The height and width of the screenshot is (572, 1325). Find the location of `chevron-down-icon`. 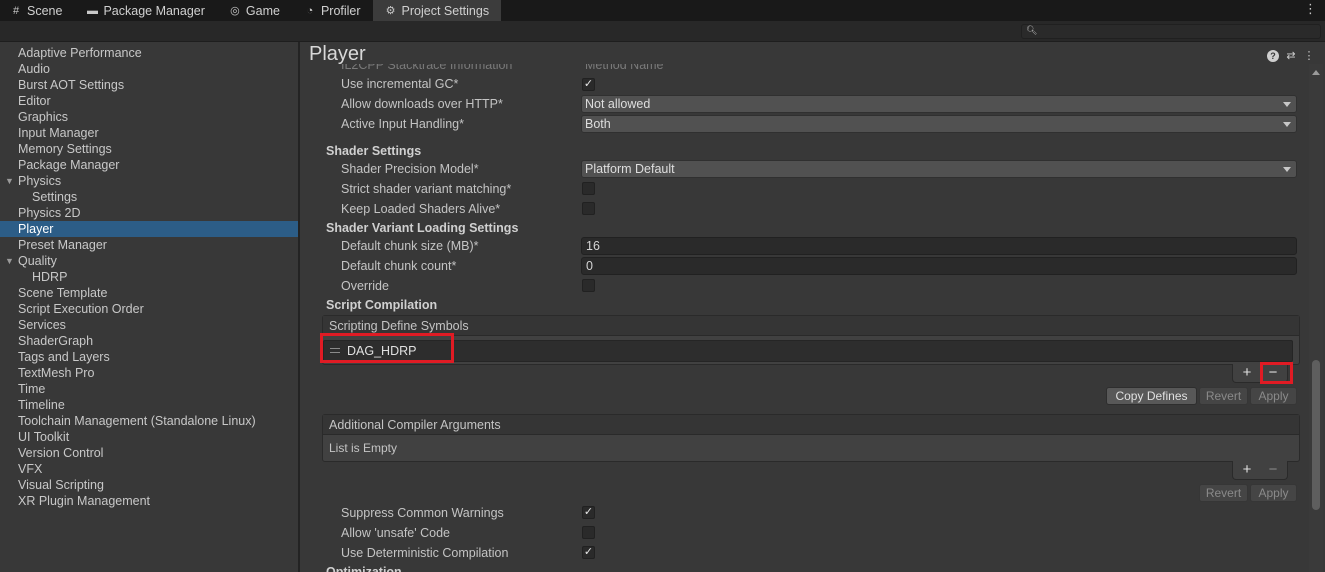

chevron-down-icon is located at coordinates (1287, 124).